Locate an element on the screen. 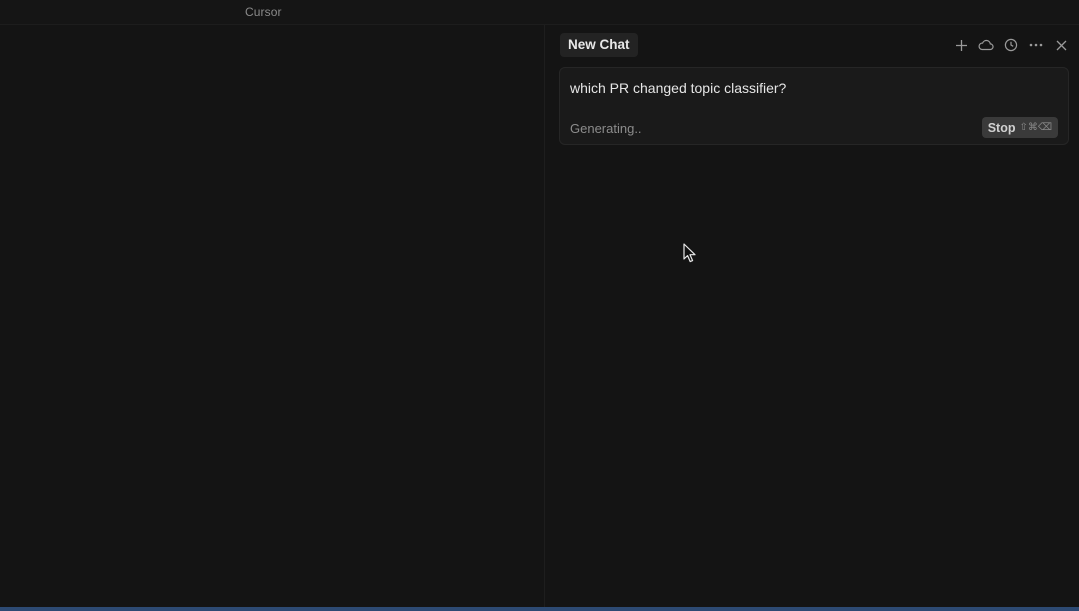 Image resolution: width=1079 pixels, height=611 pixels. tab-new-chat: New Chat is located at coordinates (599, 45).